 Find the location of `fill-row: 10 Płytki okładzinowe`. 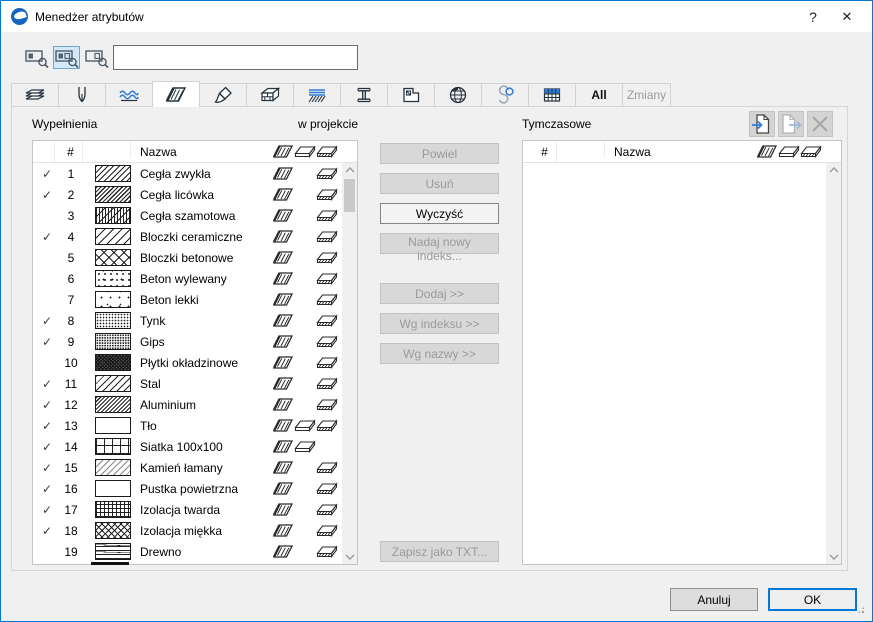

fill-row: 10 Płytki okładzinowe is located at coordinates (195, 362).